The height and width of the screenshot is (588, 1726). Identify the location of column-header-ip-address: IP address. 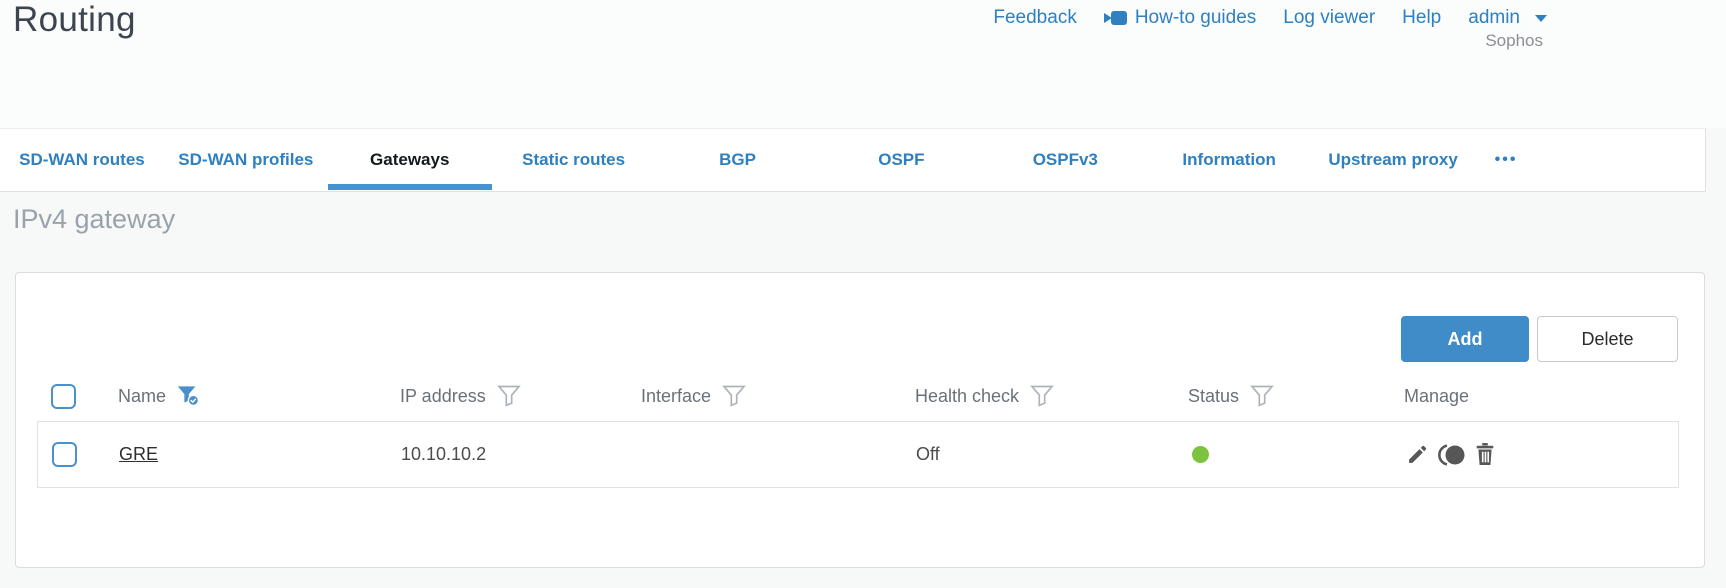
(503, 396).